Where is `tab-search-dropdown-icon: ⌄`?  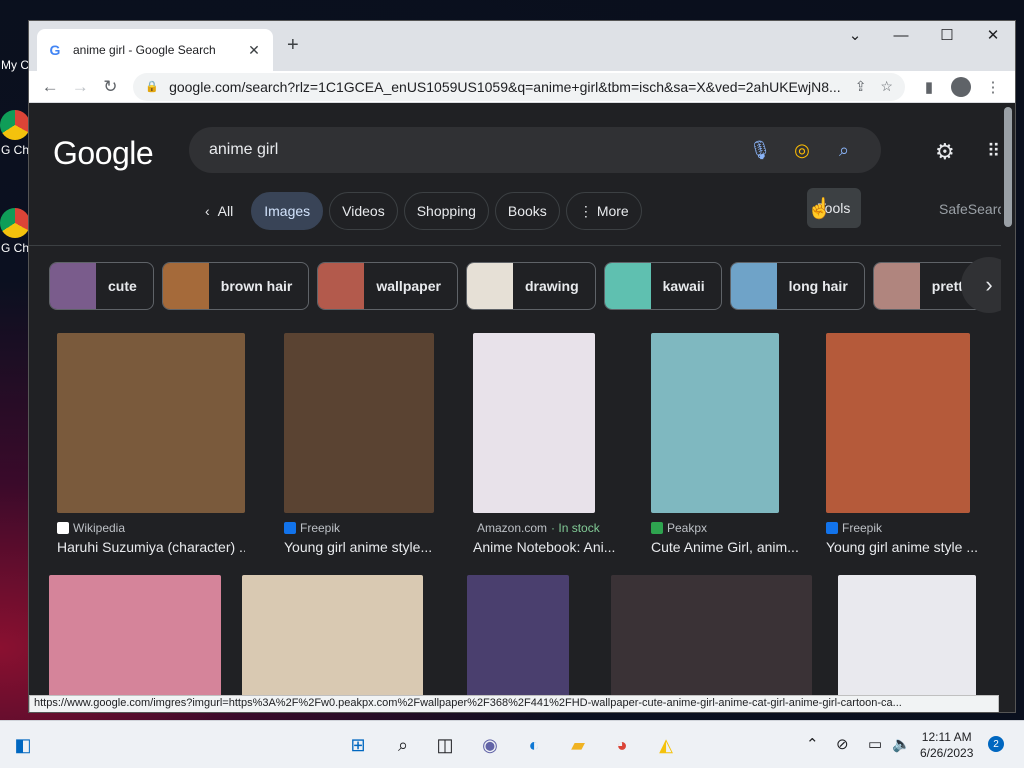
tab-search-dropdown-icon: ⌄ is located at coordinates (855, 36).